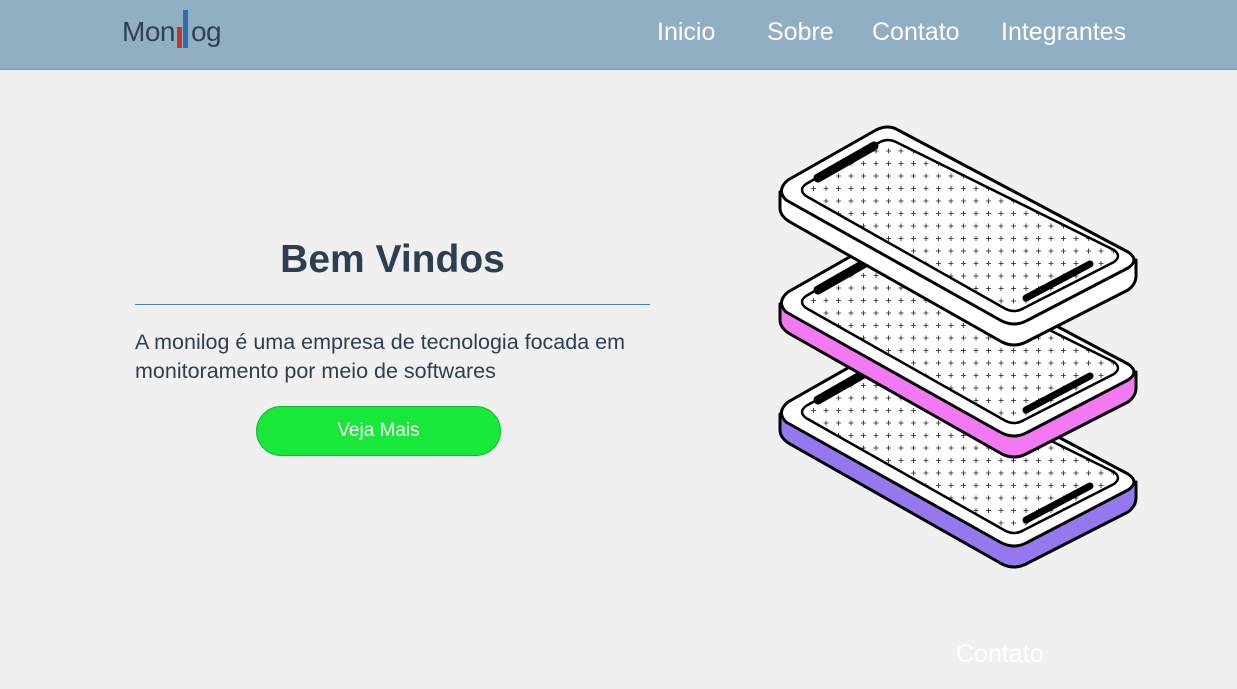 This screenshot has height=689, width=1237. What do you see at coordinates (916, 32) in the screenshot?
I see `nav-link-contato: Contato` at bounding box center [916, 32].